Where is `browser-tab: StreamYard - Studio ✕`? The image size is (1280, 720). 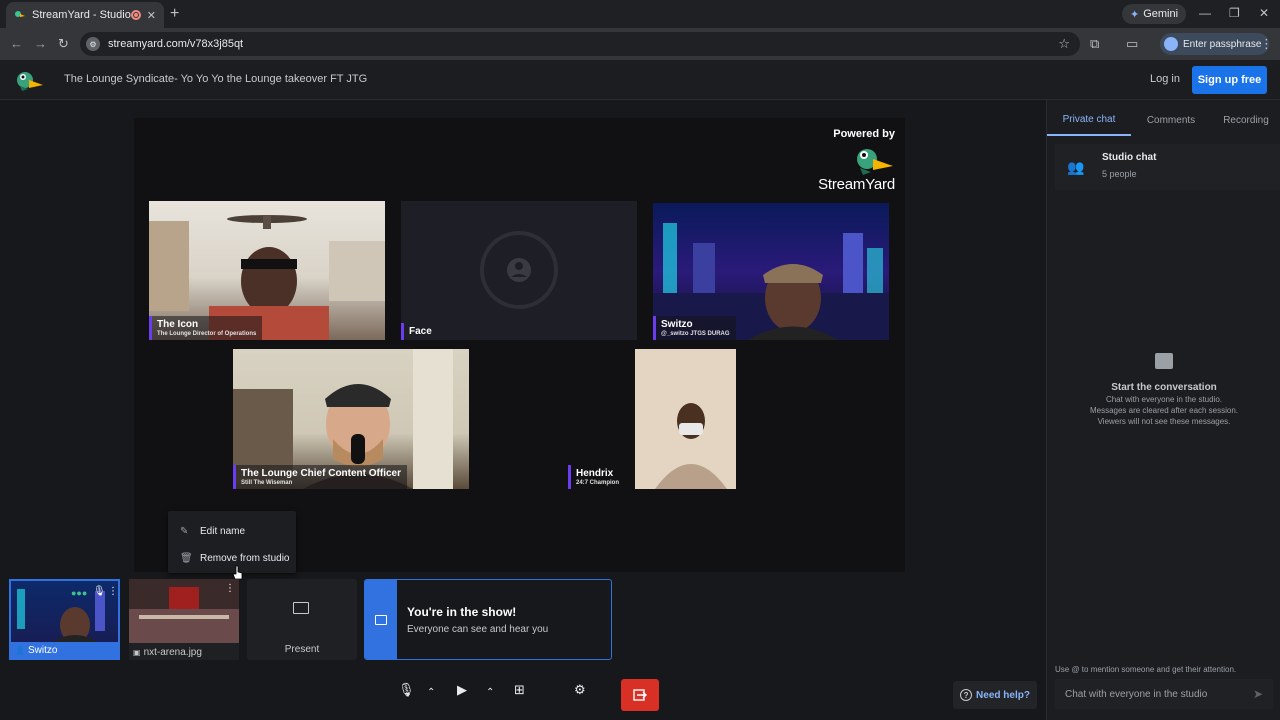
browser-tab: StreamYard - Studio ✕ is located at coordinates (85, 15).